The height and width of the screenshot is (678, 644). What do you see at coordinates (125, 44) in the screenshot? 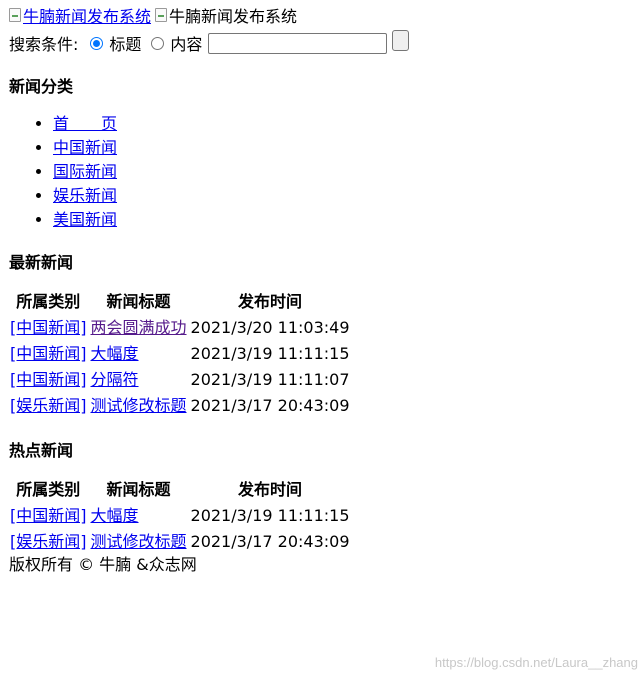
I see `radio-title-label: 标题` at bounding box center [125, 44].